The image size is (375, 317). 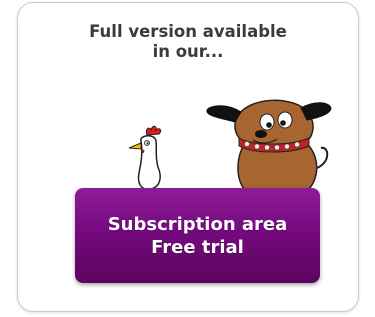 I want to click on chicken-illustration, so click(x=145, y=160).